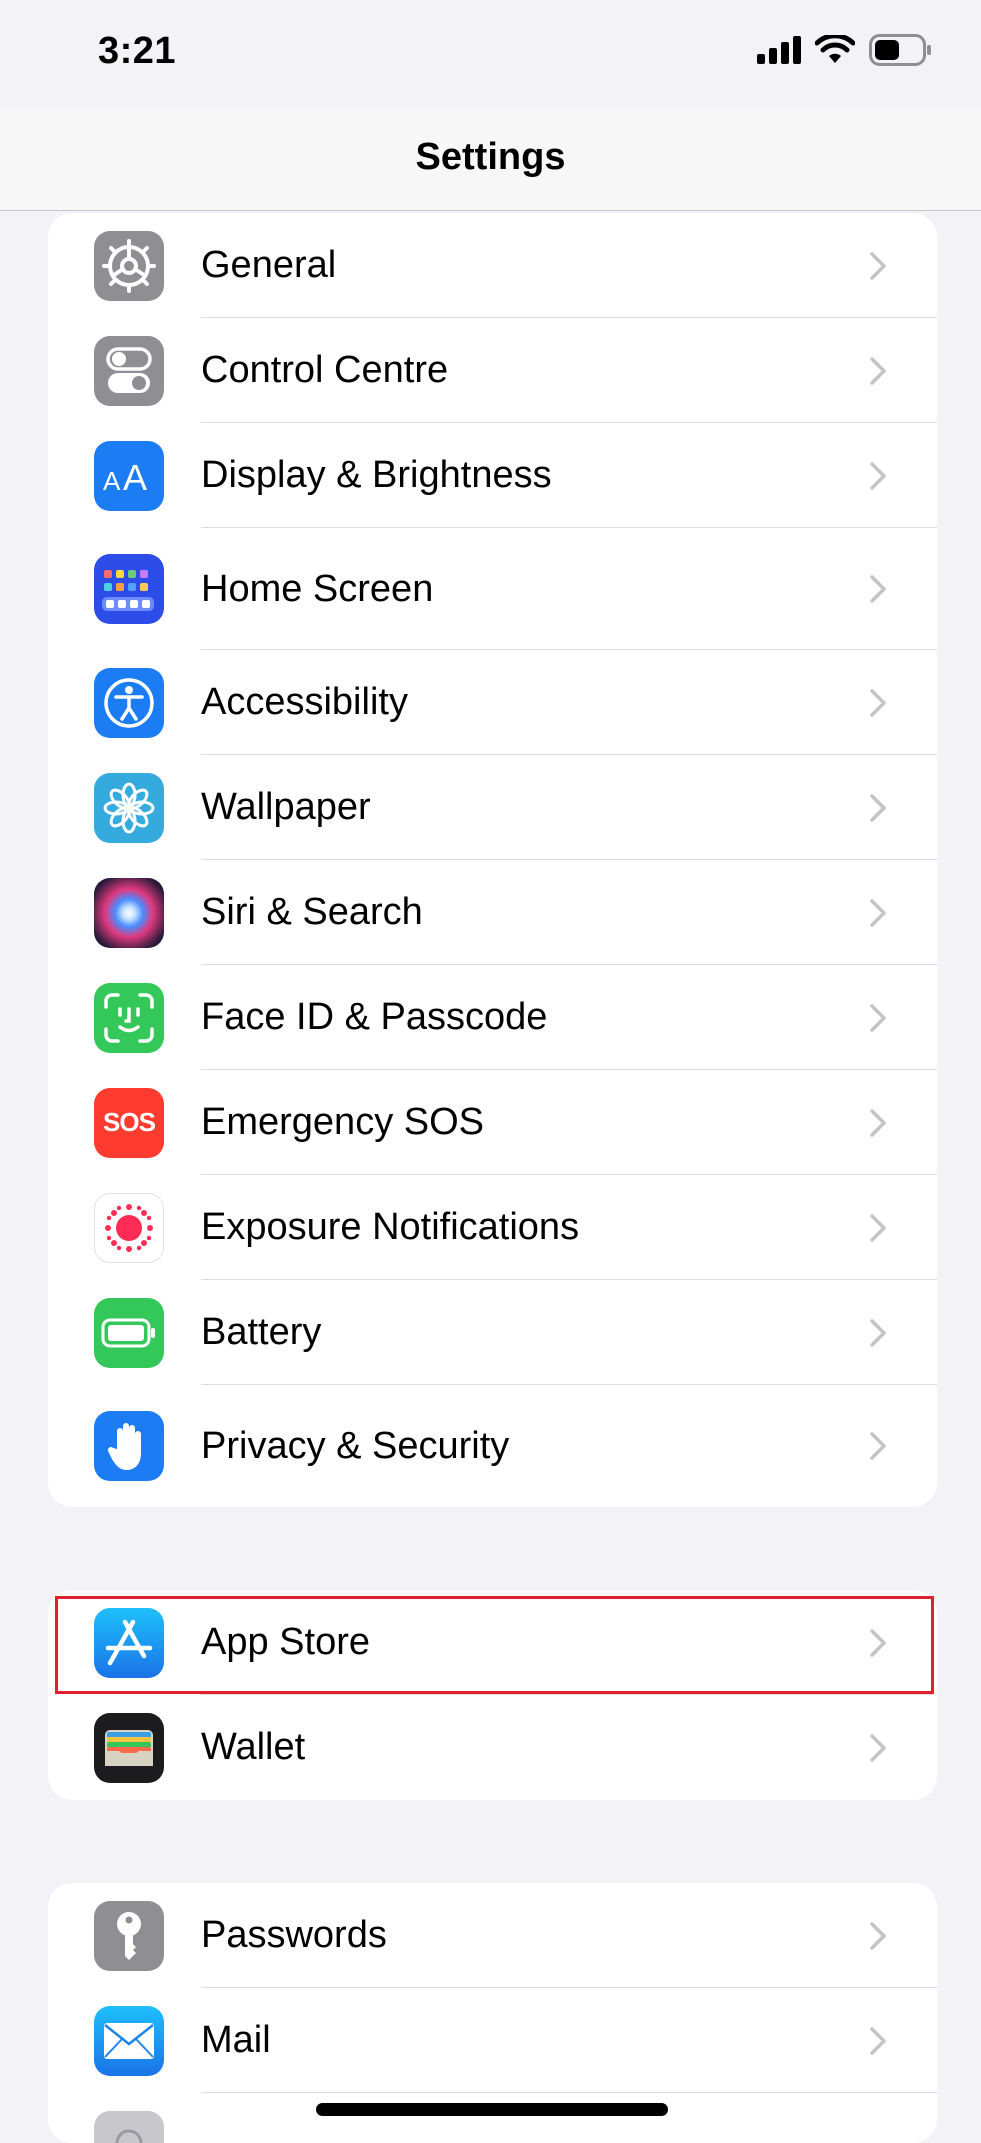 The height and width of the screenshot is (2143, 981). I want to click on settings-row-label: Accessibility, so click(304, 702).